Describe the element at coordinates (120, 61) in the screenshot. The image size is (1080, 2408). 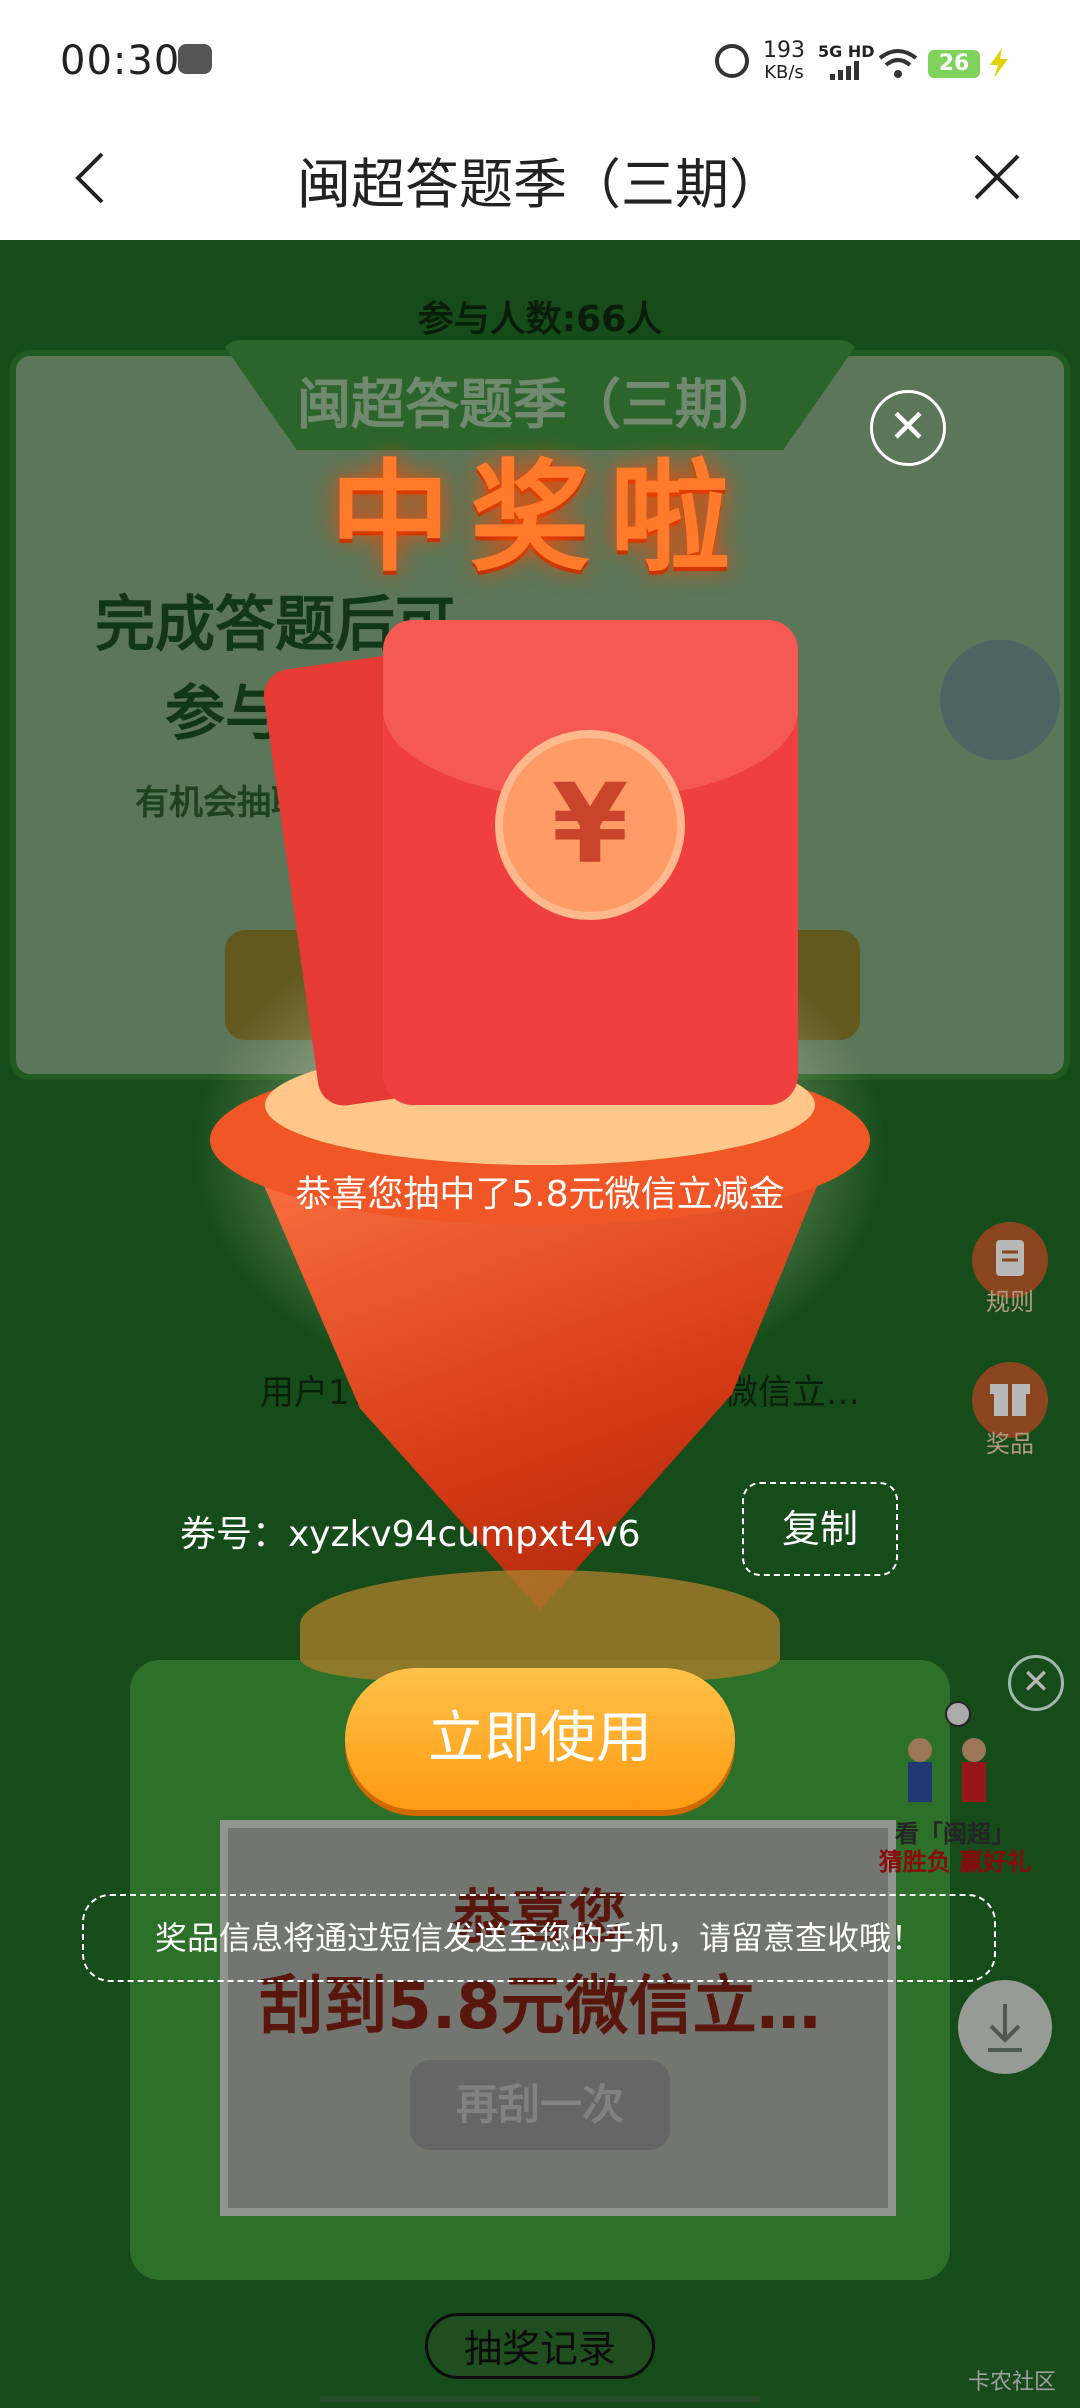
I see `status-time: 00:30` at that location.